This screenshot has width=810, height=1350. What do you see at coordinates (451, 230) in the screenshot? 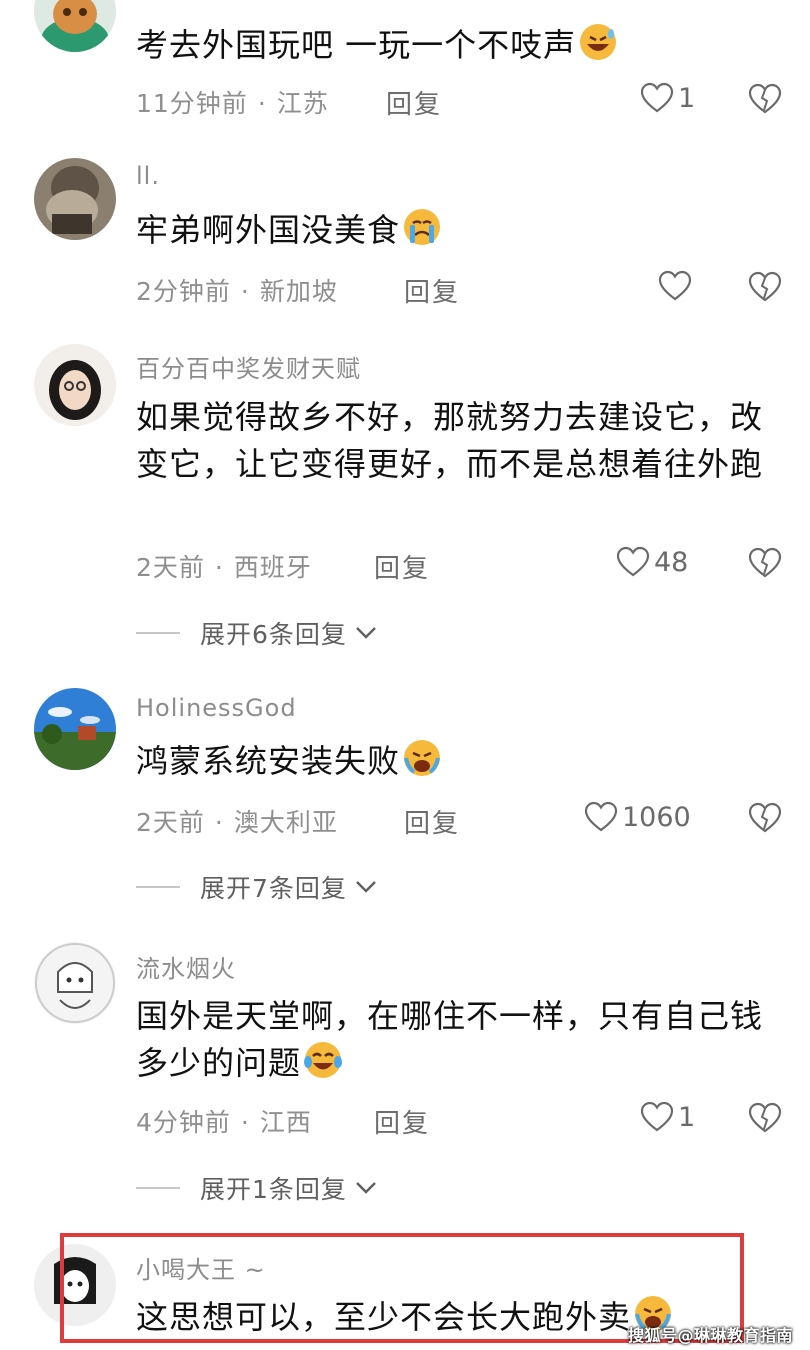
I see `comment-text: 牢弟啊外国没美食` at bounding box center [451, 230].